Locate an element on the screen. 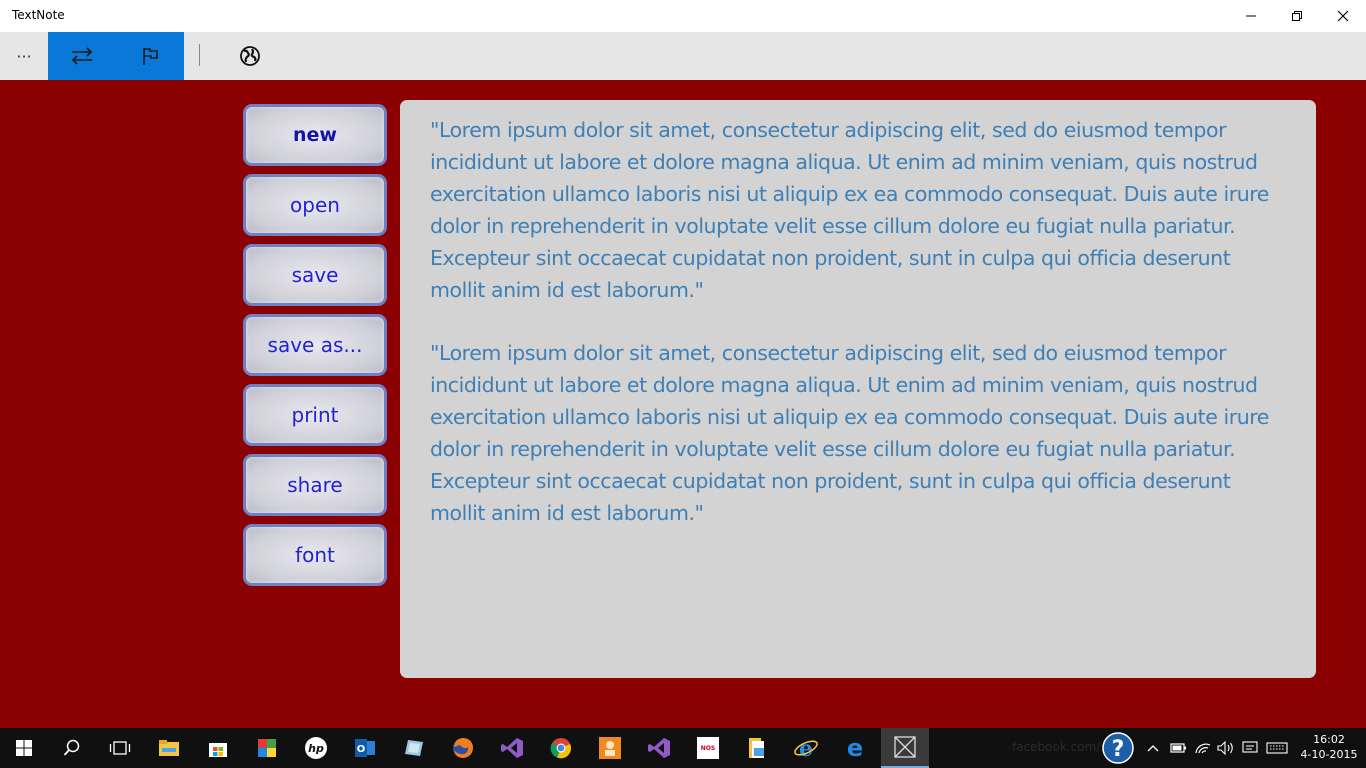 The image size is (1366, 768). swap-arrows-icon is located at coordinates (82, 56).